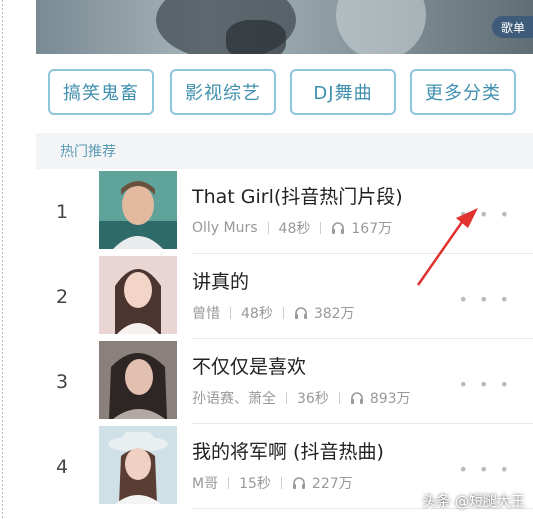 The height and width of the screenshot is (519, 533). What do you see at coordinates (297, 197) in the screenshot?
I see `song-title: That Girl(抖音热门片段)` at bounding box center [297, 197].